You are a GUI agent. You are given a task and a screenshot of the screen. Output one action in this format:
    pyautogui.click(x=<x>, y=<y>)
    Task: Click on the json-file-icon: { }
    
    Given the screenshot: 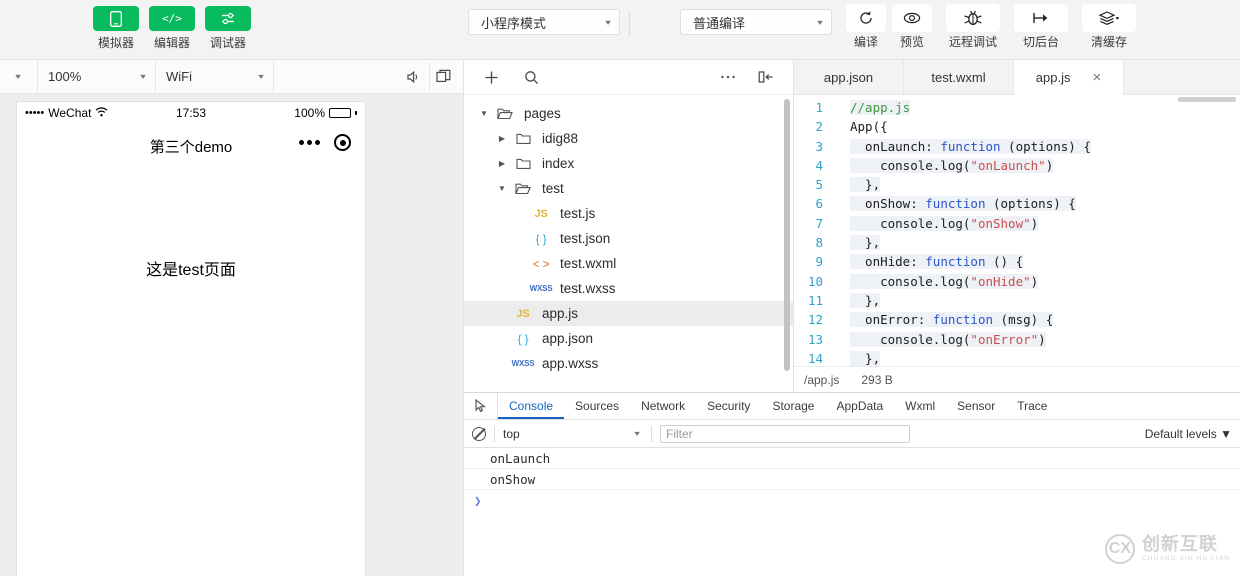 What is the action you would take?
    pyautogui.click(x=523, y=338)
    